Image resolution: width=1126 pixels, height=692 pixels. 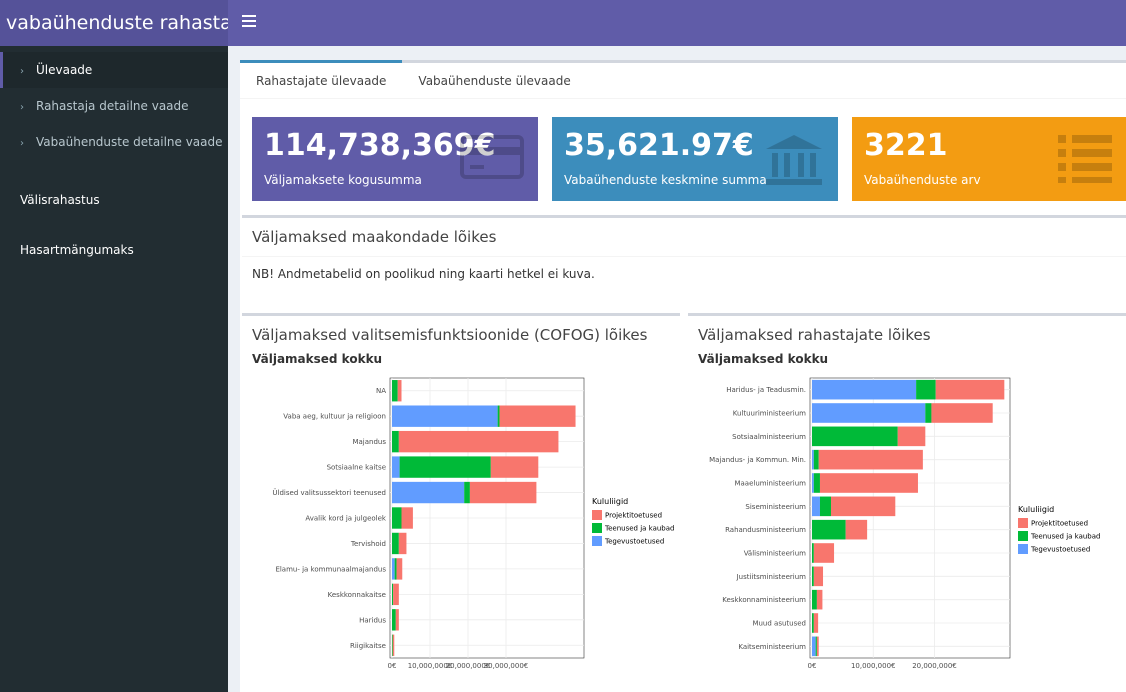 What do you see at coordinates (381, 391) in the screenshot?
I see `y-tick-label: NA` at bounding box center [381, 391].